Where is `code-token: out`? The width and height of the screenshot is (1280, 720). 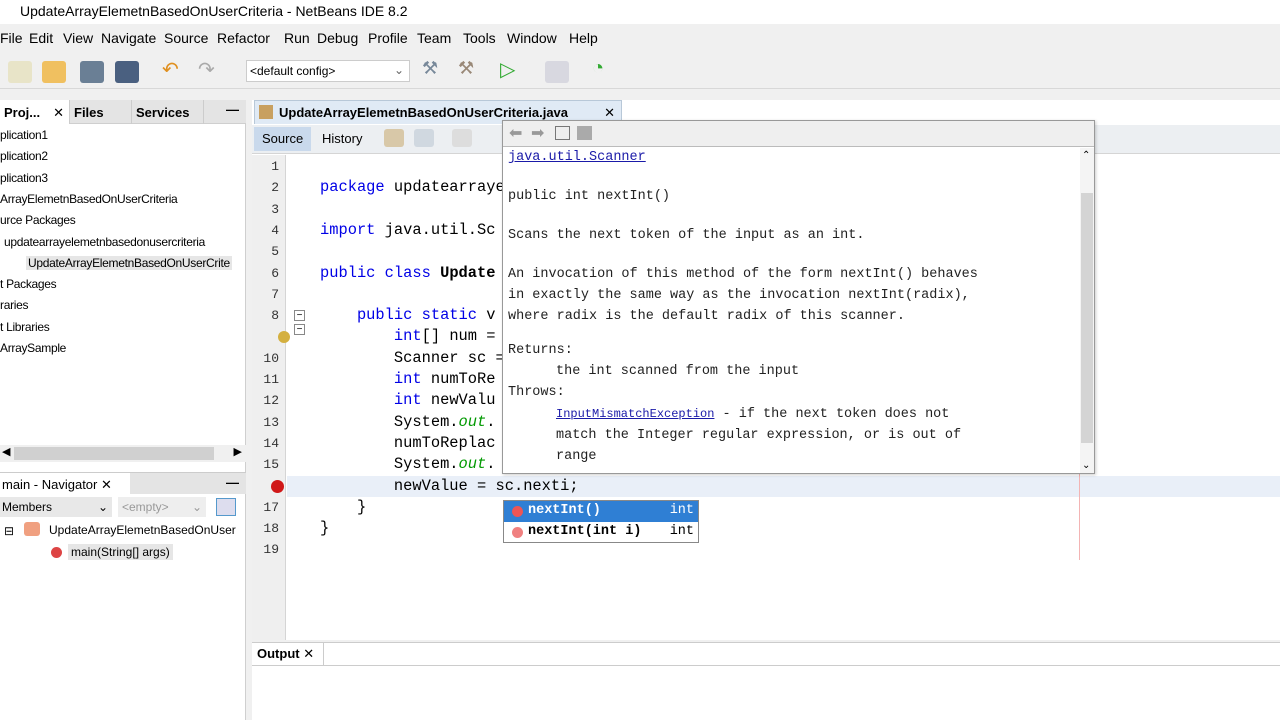
code-token: out is located at coordinates (472, 464).